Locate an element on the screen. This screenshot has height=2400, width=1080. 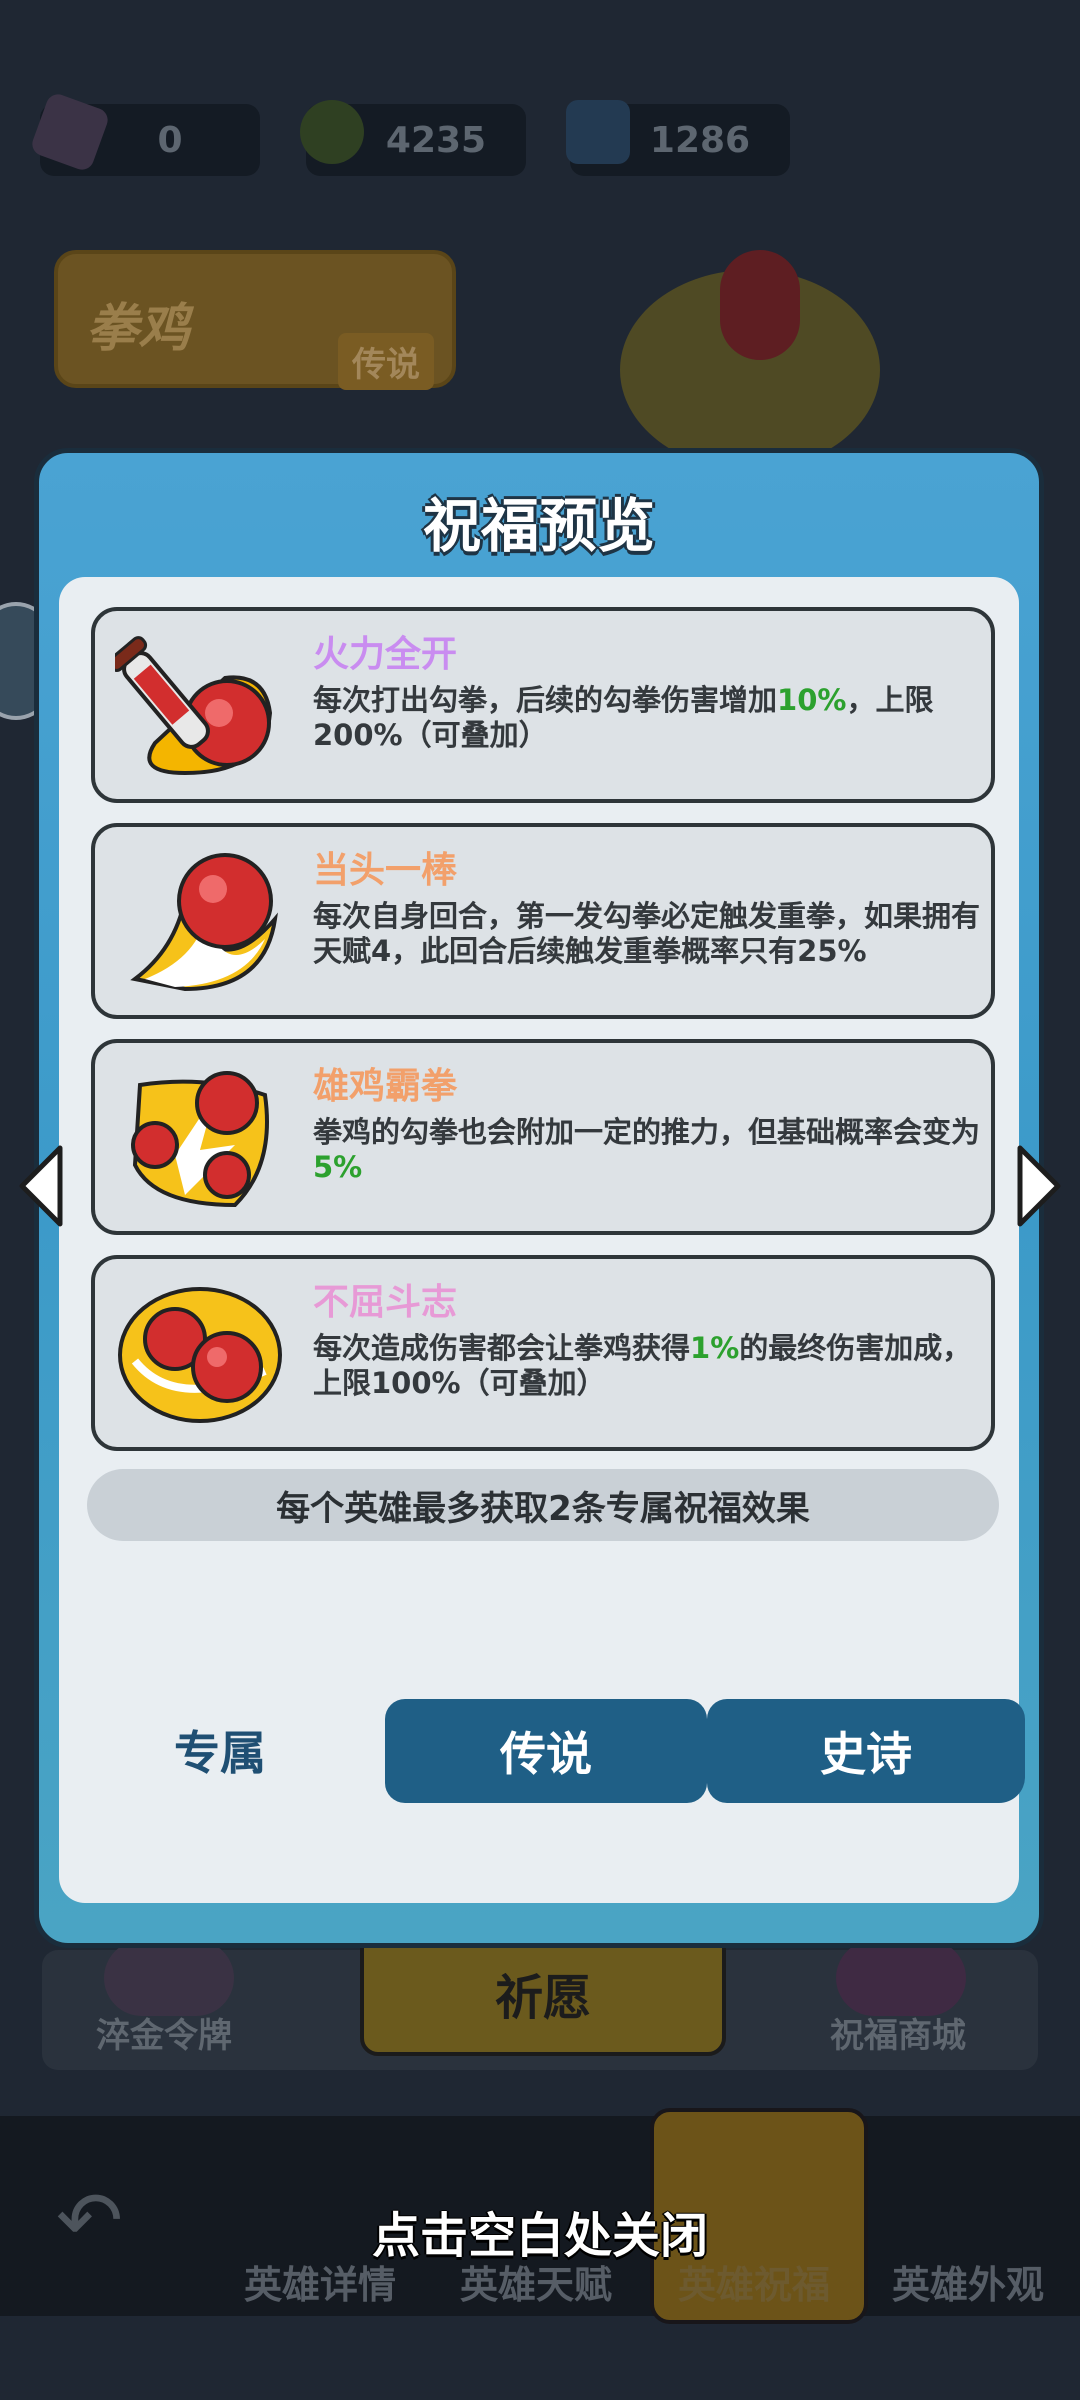
blessing-desc-text: 拳鸡的勾拳也会附加一定的推力，但基础概率会变为 is located at coordinates (647, 1132).